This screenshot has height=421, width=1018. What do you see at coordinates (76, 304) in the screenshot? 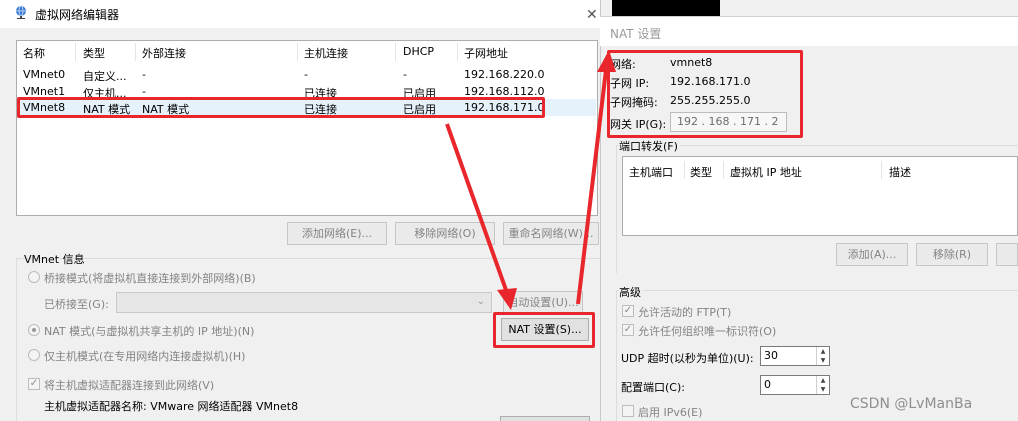
I see `bridged-to-label: 已桥接至(G):` at bounding box center [76, 304].